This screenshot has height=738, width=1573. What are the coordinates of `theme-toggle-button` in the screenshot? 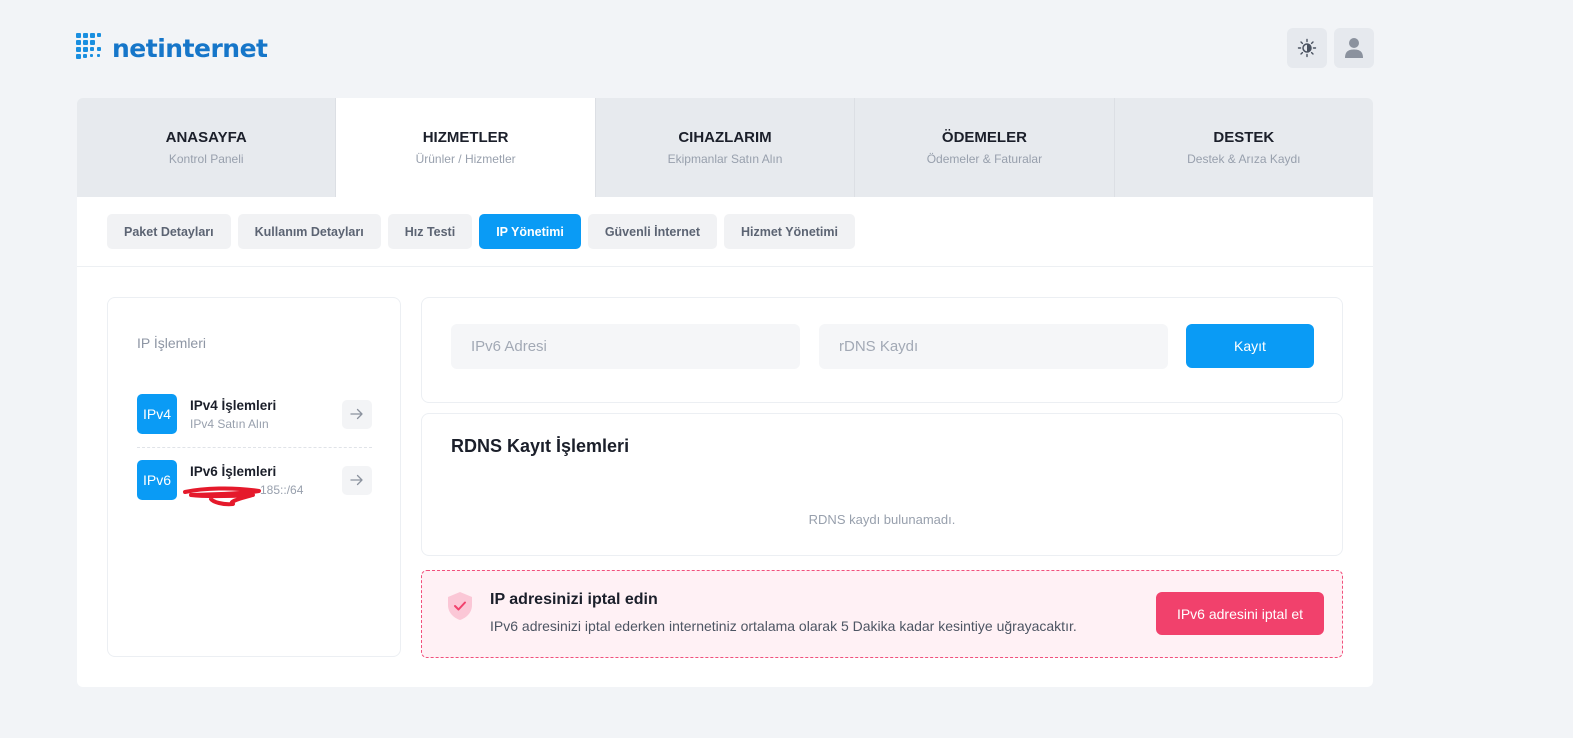 It's located at (1307, 48).